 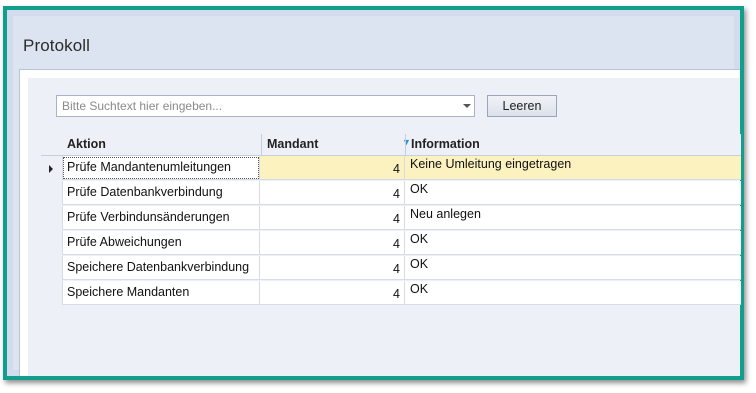 I want to click on cell-aktion: Prüfe Abweichungen, so click(x=161, y=243).